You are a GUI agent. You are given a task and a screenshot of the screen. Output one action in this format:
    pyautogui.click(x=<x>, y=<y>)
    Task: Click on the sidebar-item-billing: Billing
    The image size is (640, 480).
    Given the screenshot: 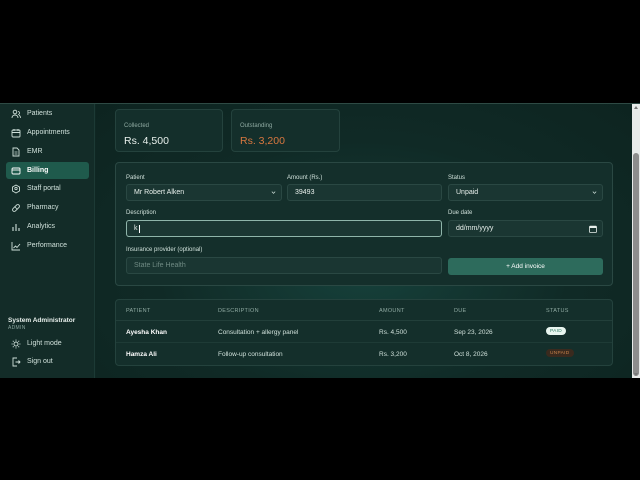 What is the action you would take?
    pyautogui.click(x=47, y=170)
    